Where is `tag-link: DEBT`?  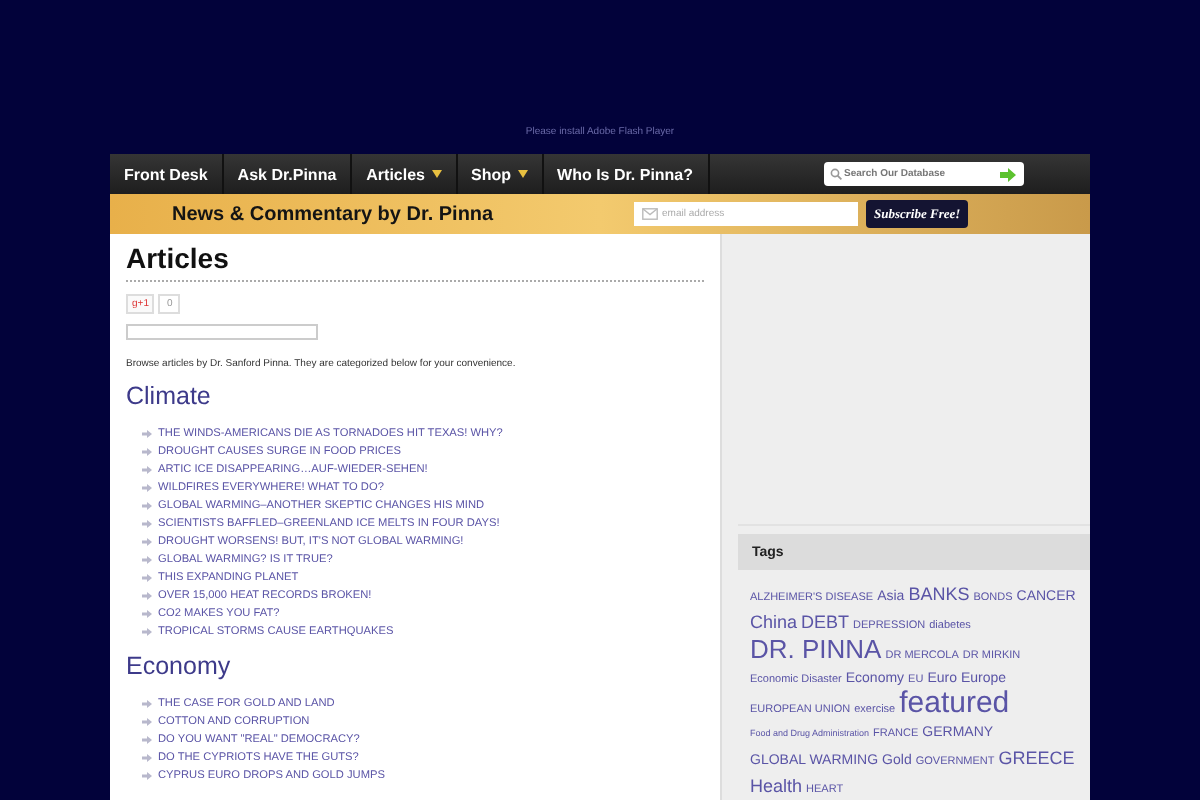 tag-link: DEBT is located at coordinates (825, 622).